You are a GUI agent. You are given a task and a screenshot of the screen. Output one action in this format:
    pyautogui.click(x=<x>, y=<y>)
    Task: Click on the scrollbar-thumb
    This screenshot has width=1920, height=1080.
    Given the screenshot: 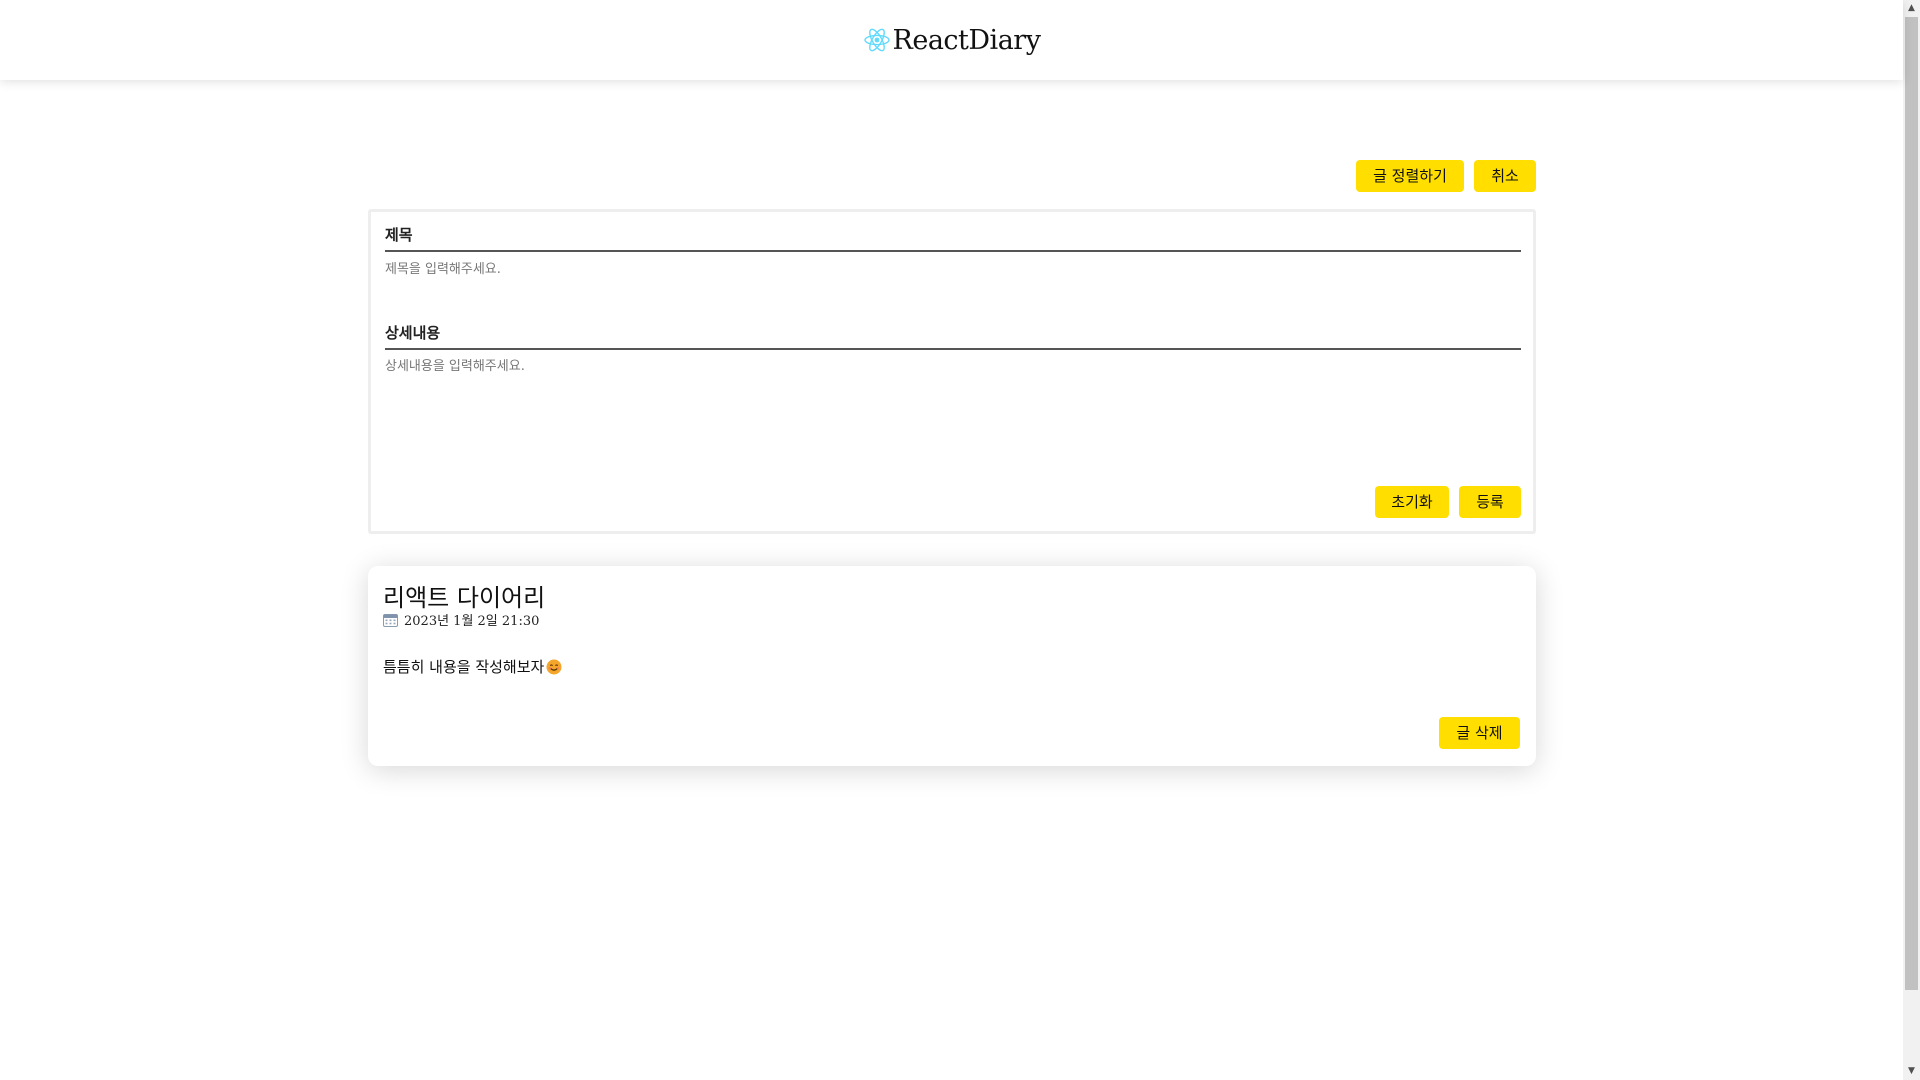 What is the action you would take?
    pyautogui.click(x=1911, y=503)
    